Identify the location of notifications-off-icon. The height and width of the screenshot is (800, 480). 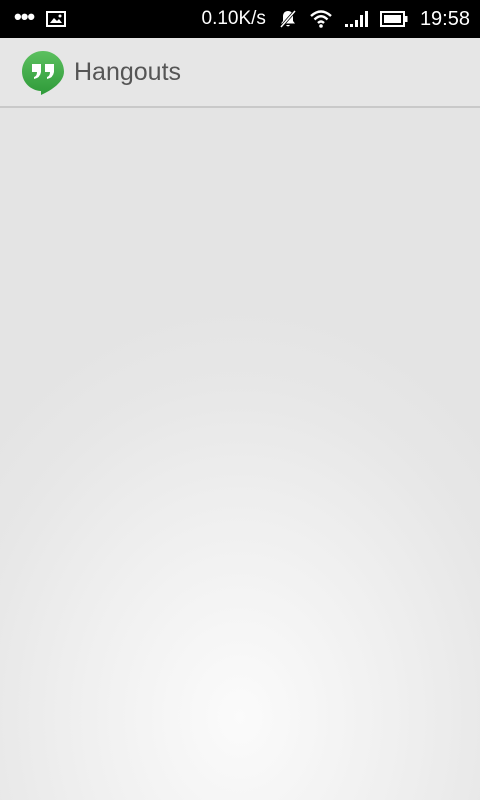
(288, 19).